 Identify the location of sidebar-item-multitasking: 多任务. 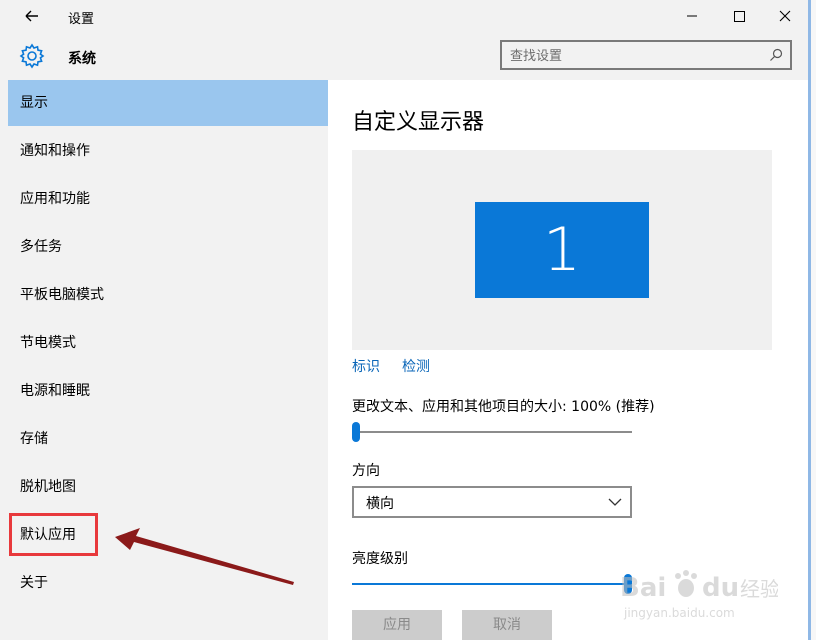
(168, 247).